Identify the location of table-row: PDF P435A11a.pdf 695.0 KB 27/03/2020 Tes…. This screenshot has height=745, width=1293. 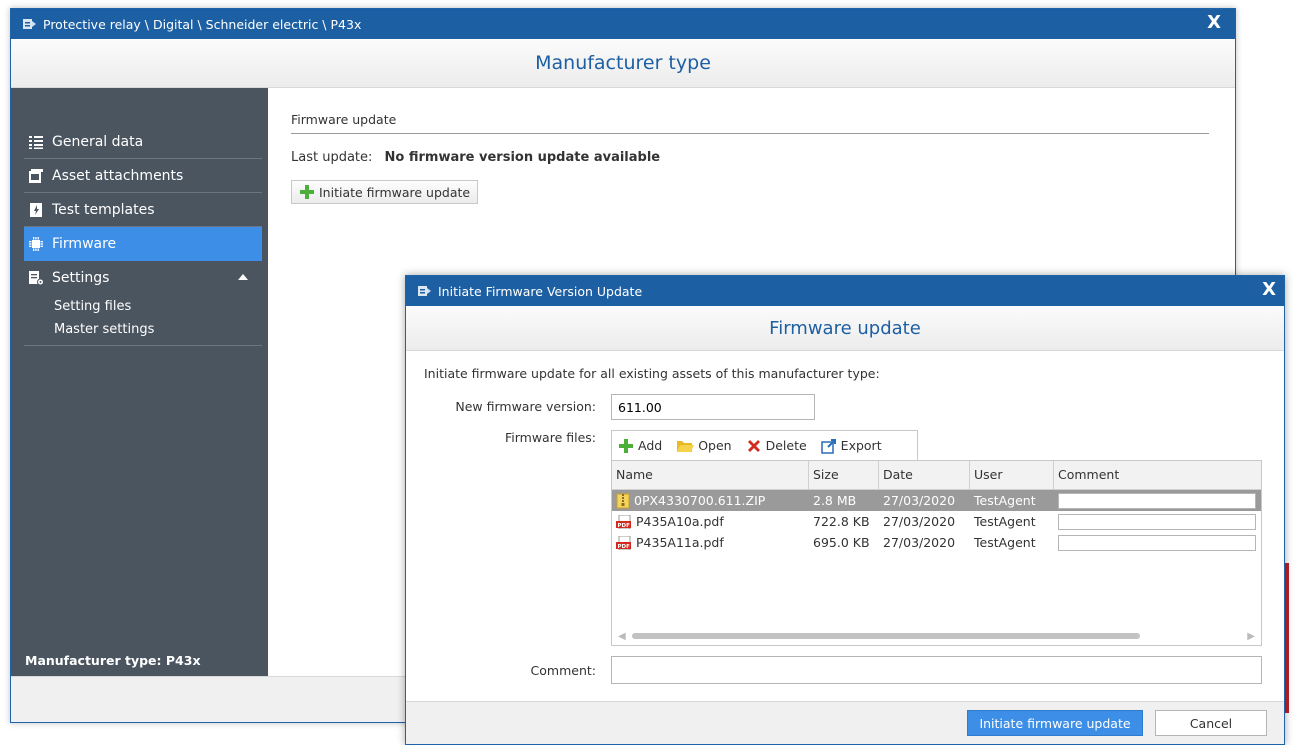
(936, 542).